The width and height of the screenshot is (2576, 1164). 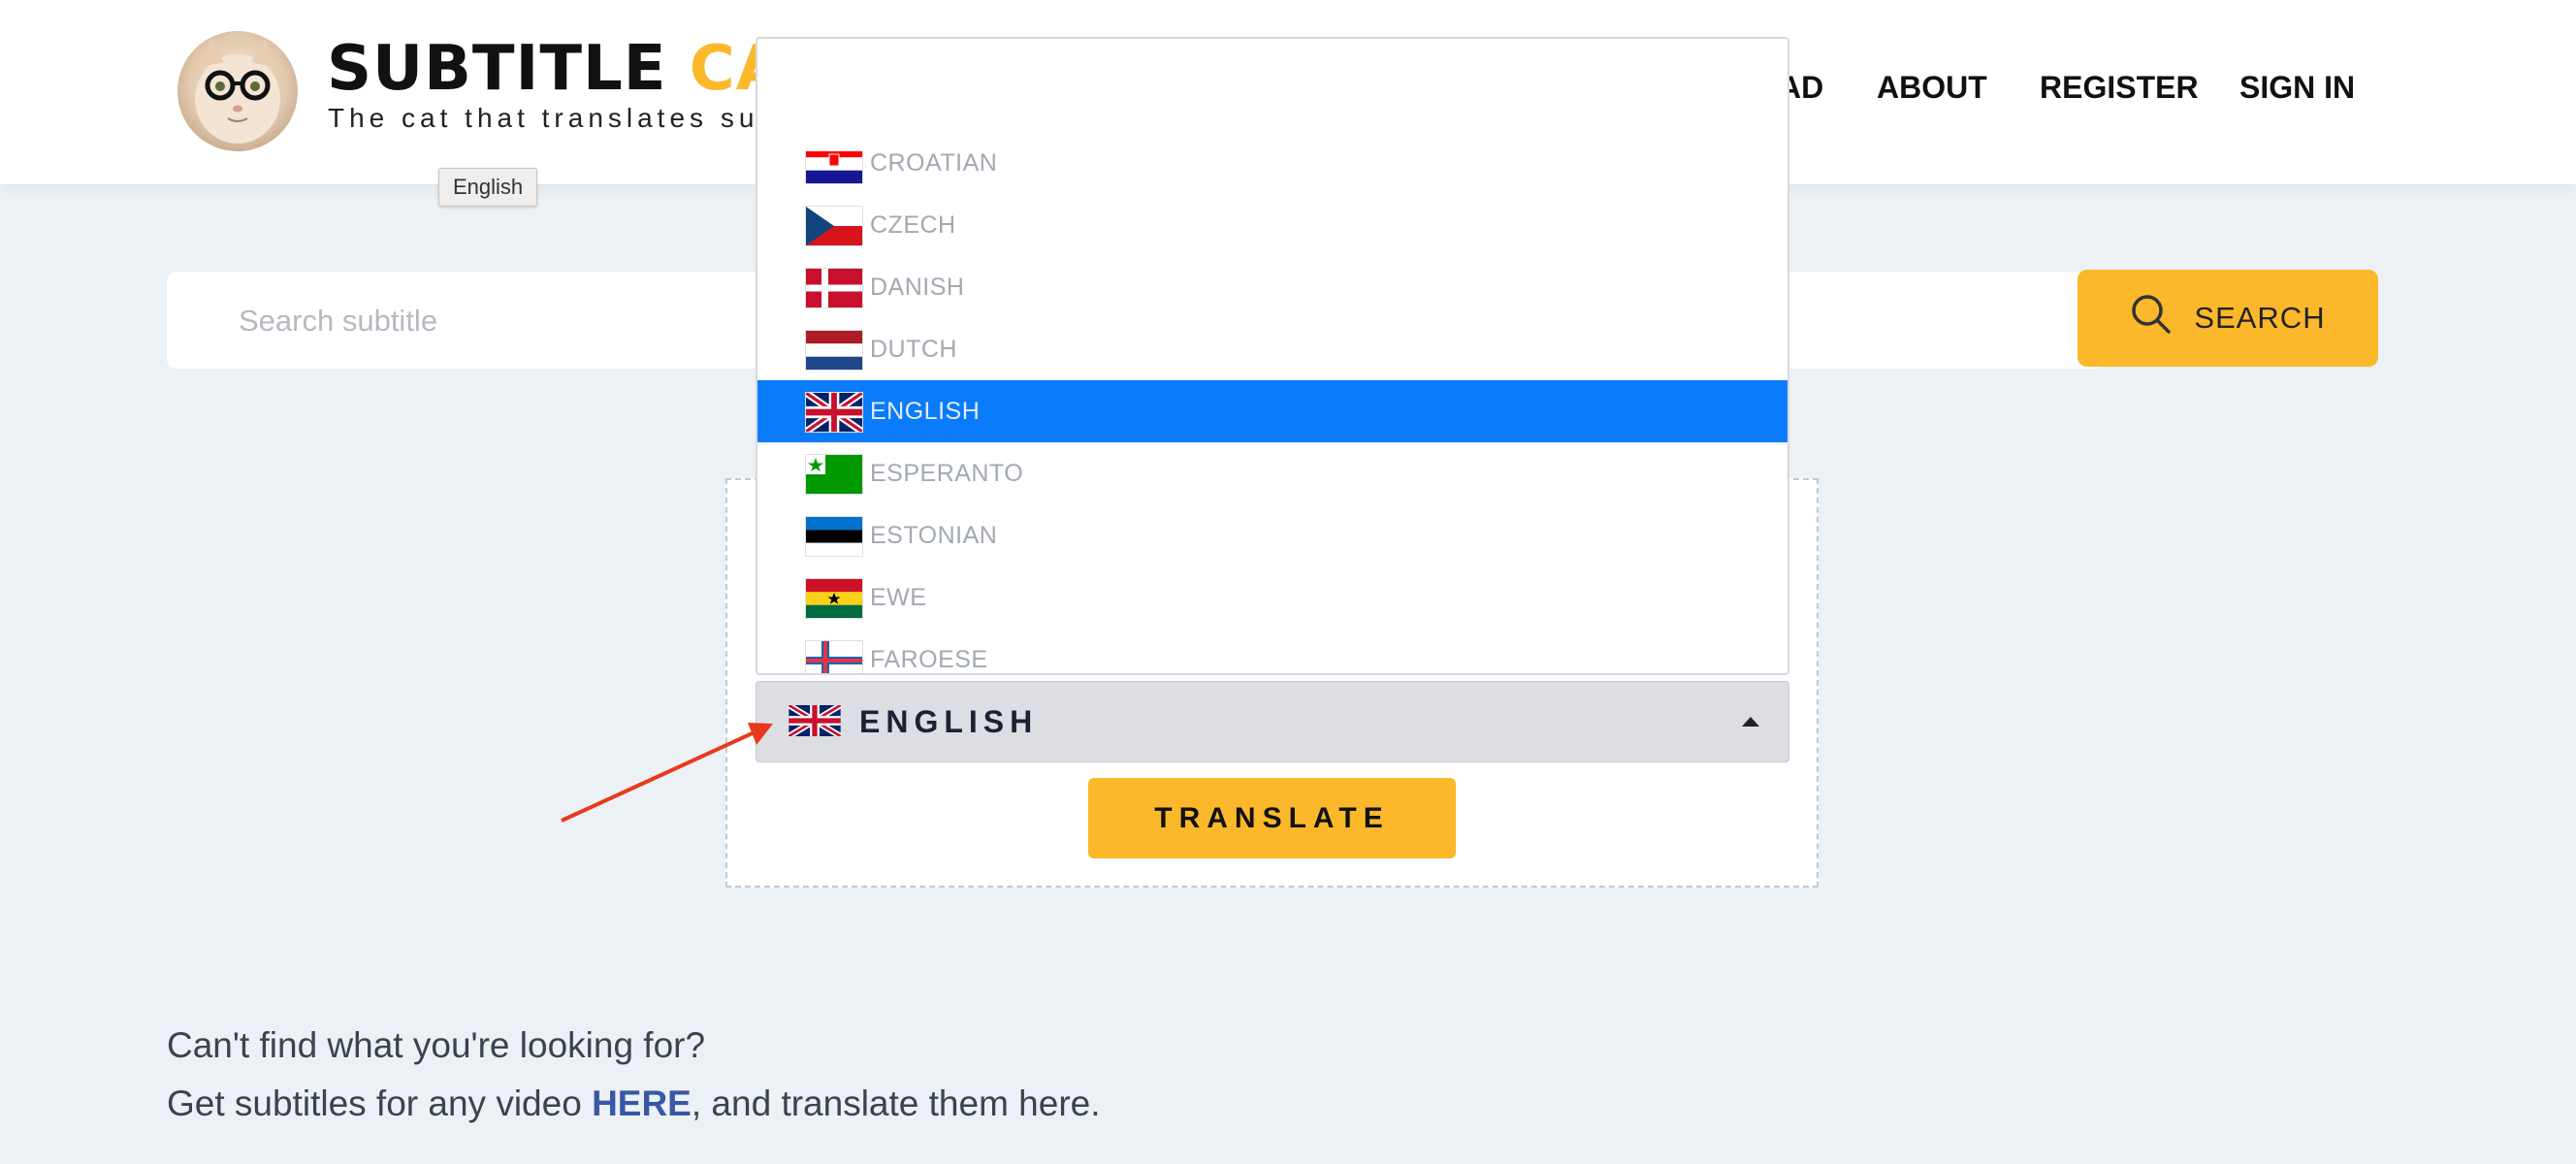 What do you see at coordinates (667, 773) in the screenshot?
I see `annotation-arrow-icon` at bounding box center [667, 773].